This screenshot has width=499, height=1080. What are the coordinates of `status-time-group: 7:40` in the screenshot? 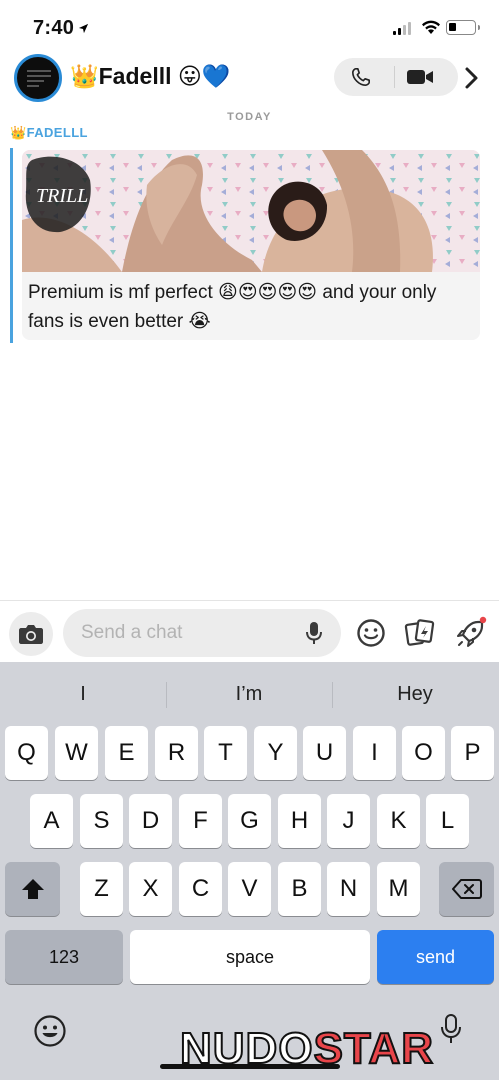 It's located at (61, 28).